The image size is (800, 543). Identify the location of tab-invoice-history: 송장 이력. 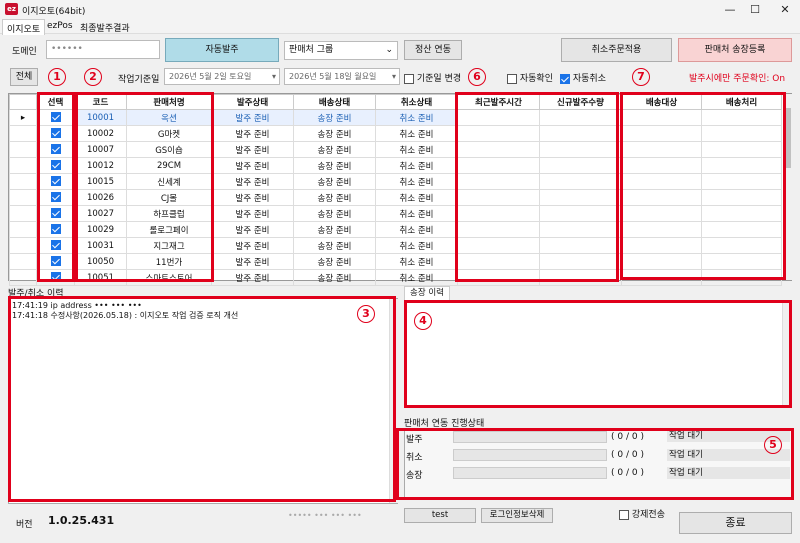
(427, 293).